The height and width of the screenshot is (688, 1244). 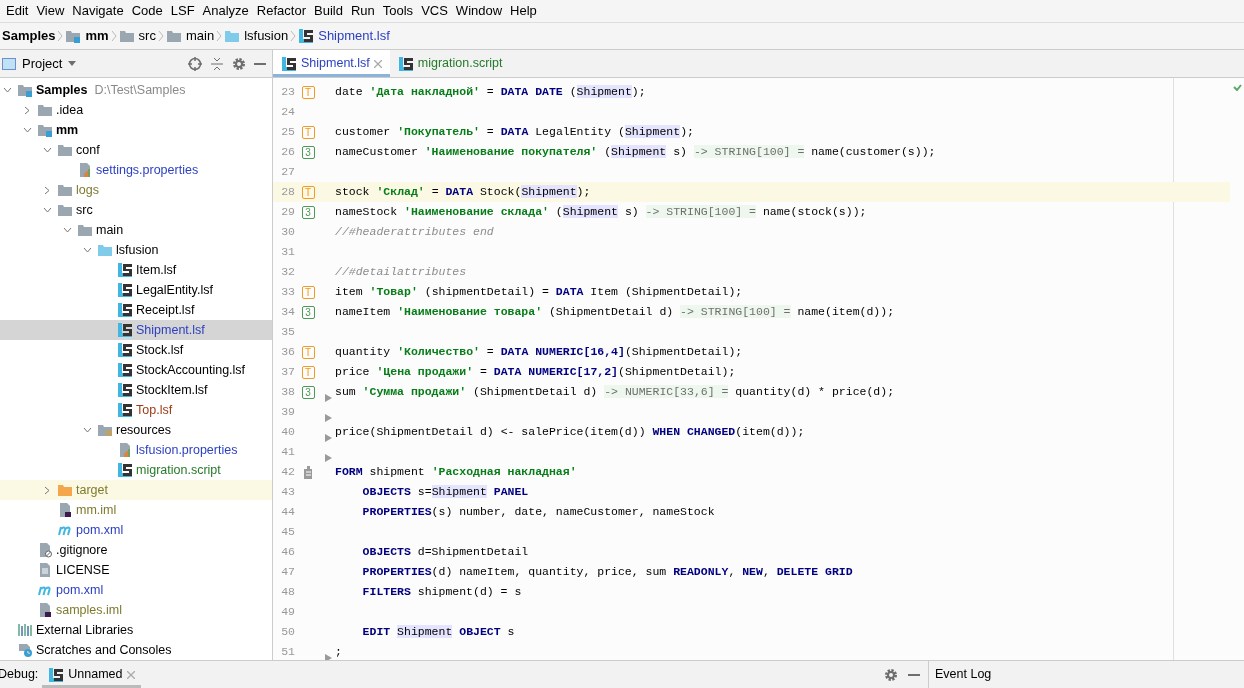 I want to click on tree-item: LegalEntity.lsf, so click(x=136, y=290).